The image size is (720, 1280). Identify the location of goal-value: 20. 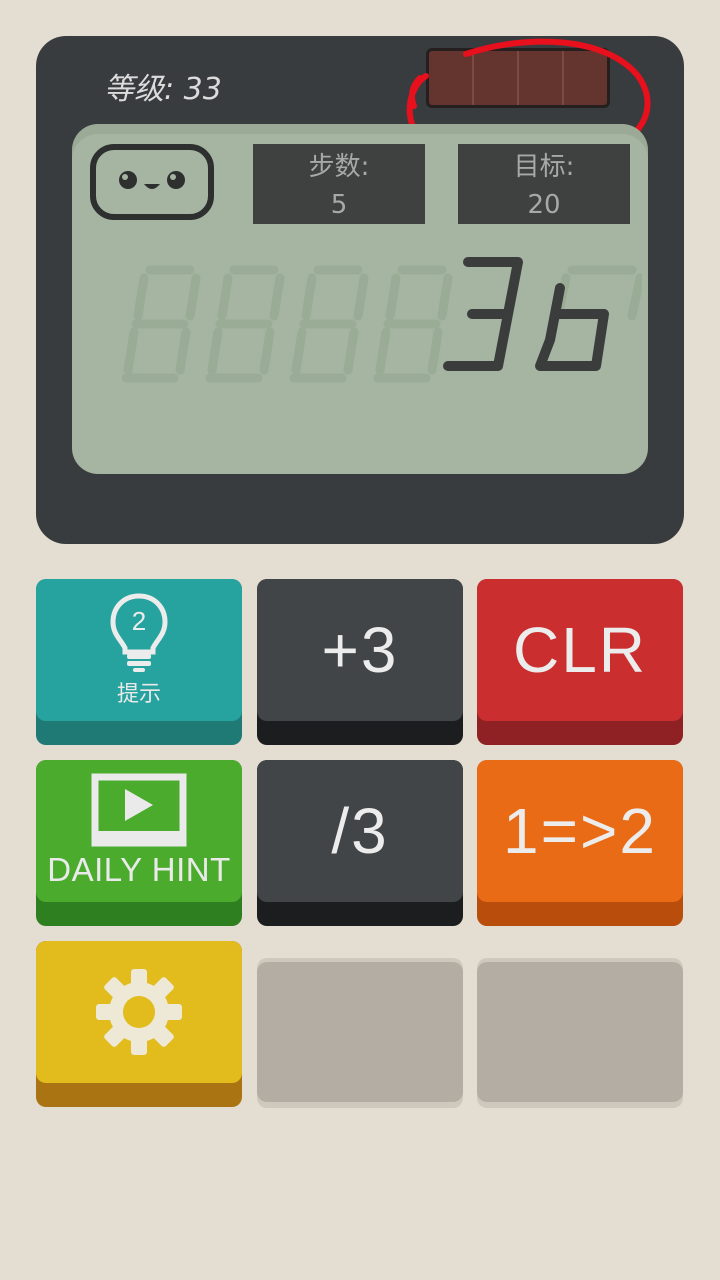
(544, 205).